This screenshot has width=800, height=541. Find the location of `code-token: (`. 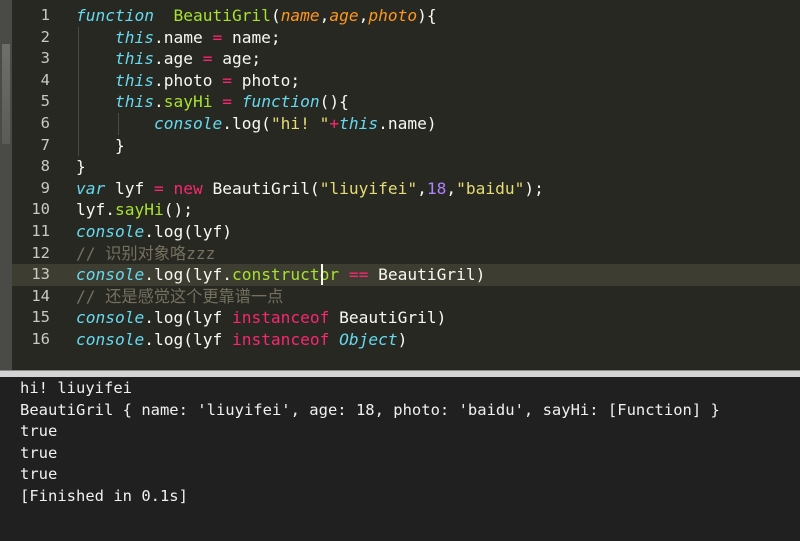

code-token: ( is located at coordinates (275, 15).